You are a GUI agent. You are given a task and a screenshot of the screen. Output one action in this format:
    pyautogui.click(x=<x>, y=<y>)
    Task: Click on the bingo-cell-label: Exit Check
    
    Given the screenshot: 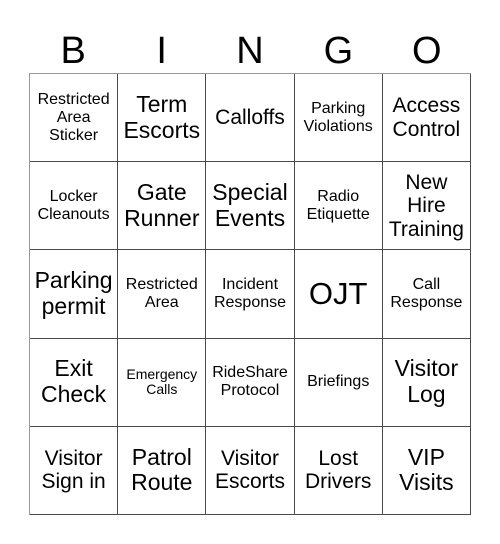 What is the action you would take?
    pyautogui.click(x=73, y=381)
    